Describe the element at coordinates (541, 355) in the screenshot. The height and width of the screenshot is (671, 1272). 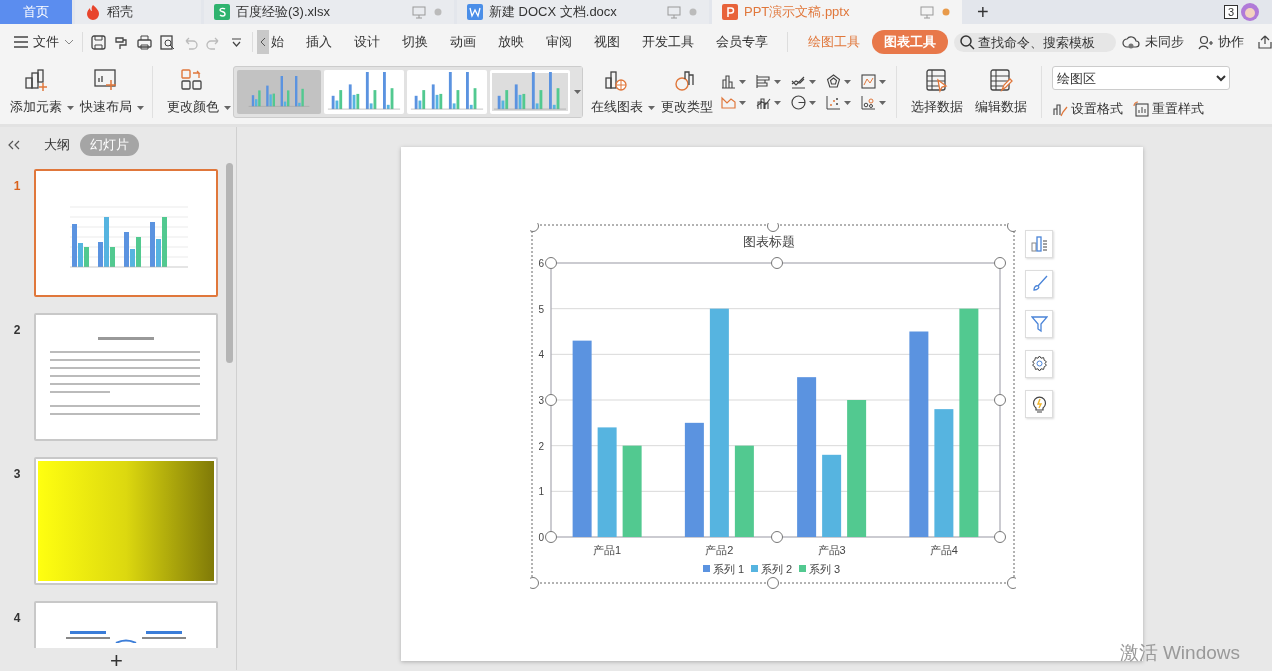
I see `axis-tick-label: 4` at that location.